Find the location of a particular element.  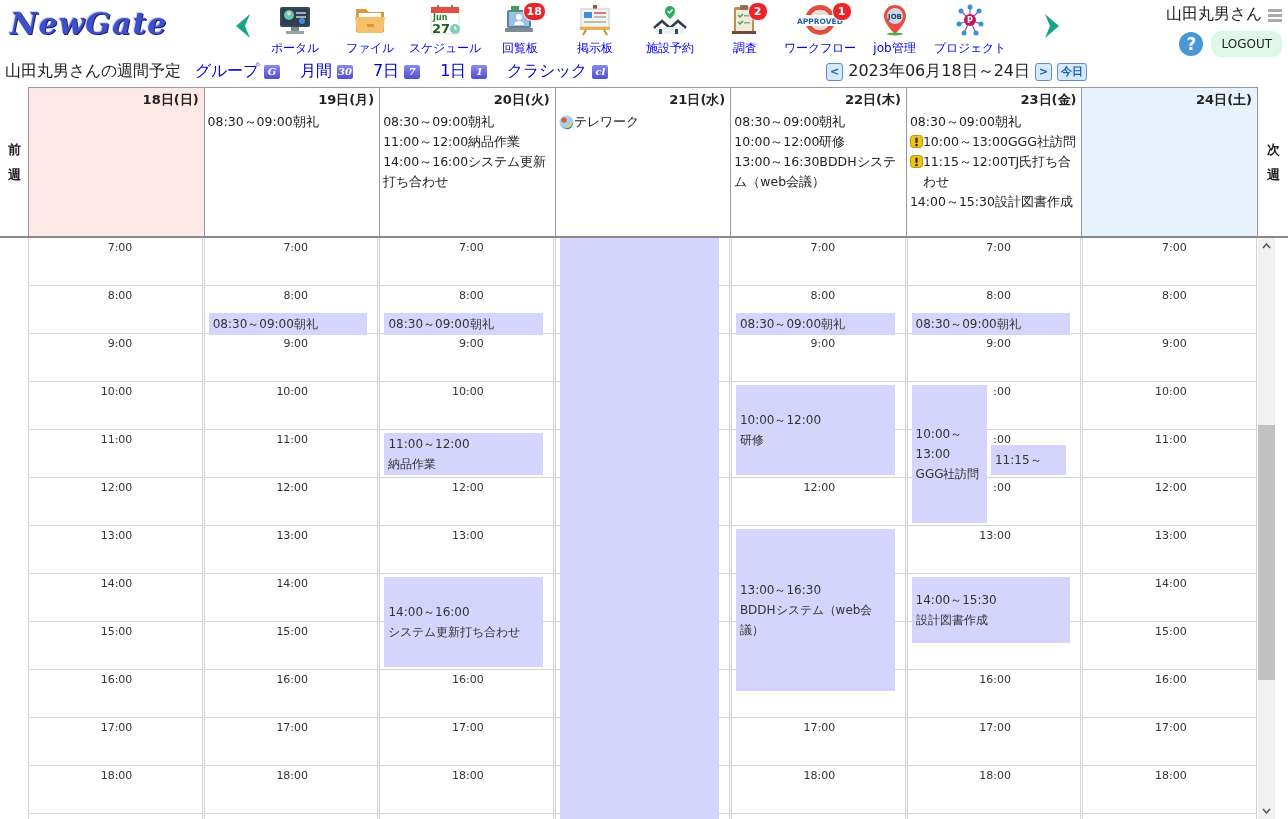

nav-label: ポータル is located at coordinates (294, 48).